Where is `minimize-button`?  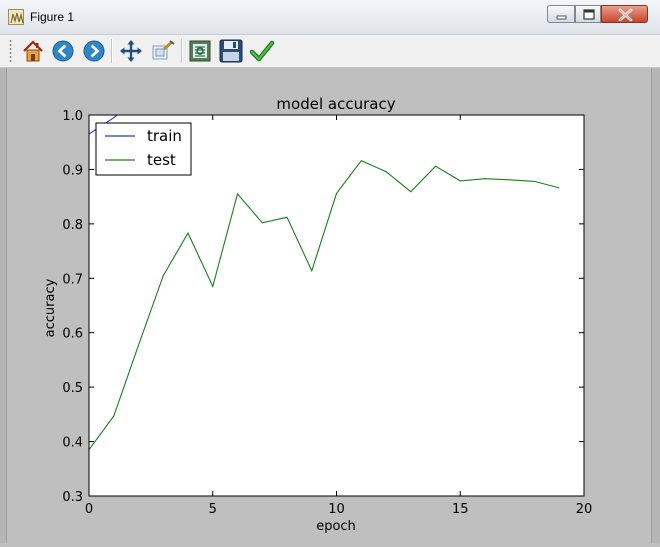
minimize-button is located at coordinates (561, 14).